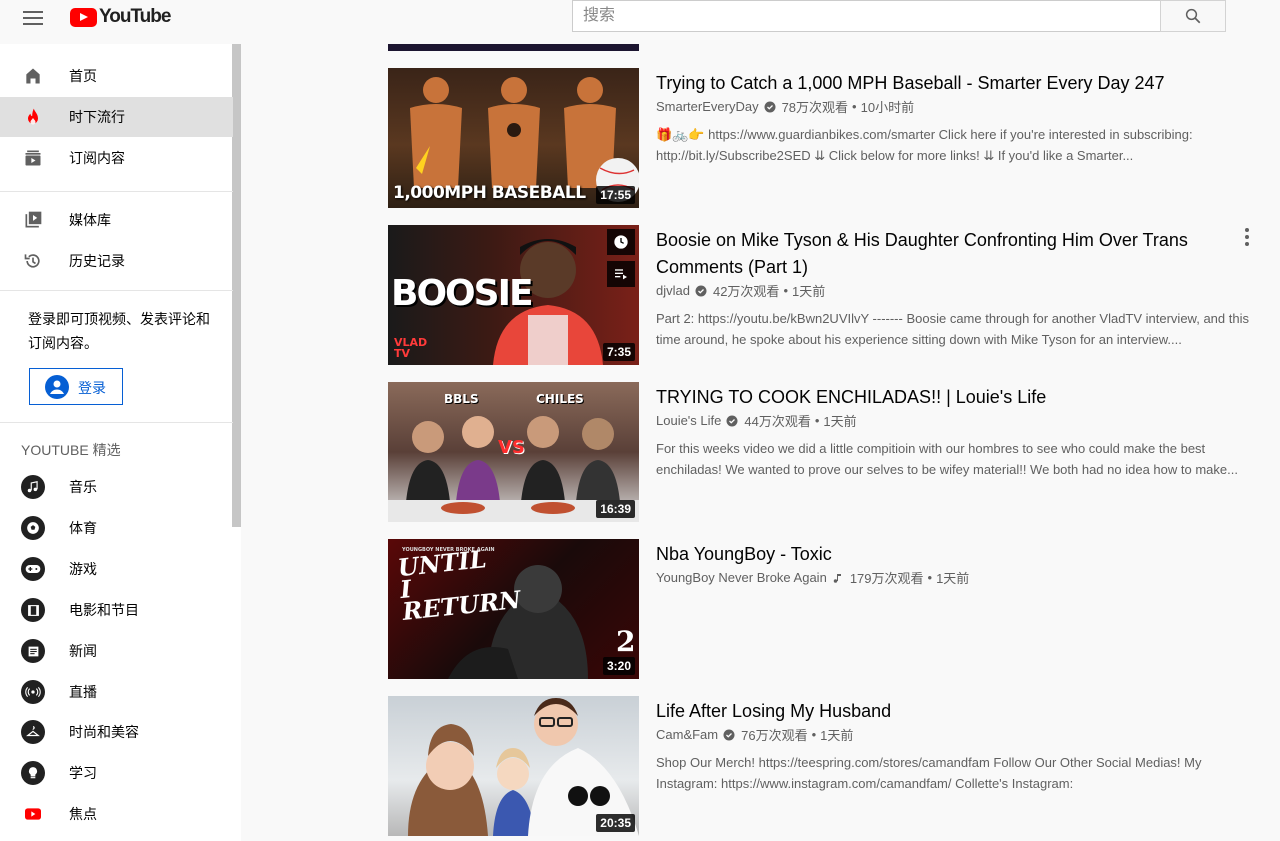  I want to click on thumbnail-caption: 1,000MPH BASEBALL, so click(489, 193).